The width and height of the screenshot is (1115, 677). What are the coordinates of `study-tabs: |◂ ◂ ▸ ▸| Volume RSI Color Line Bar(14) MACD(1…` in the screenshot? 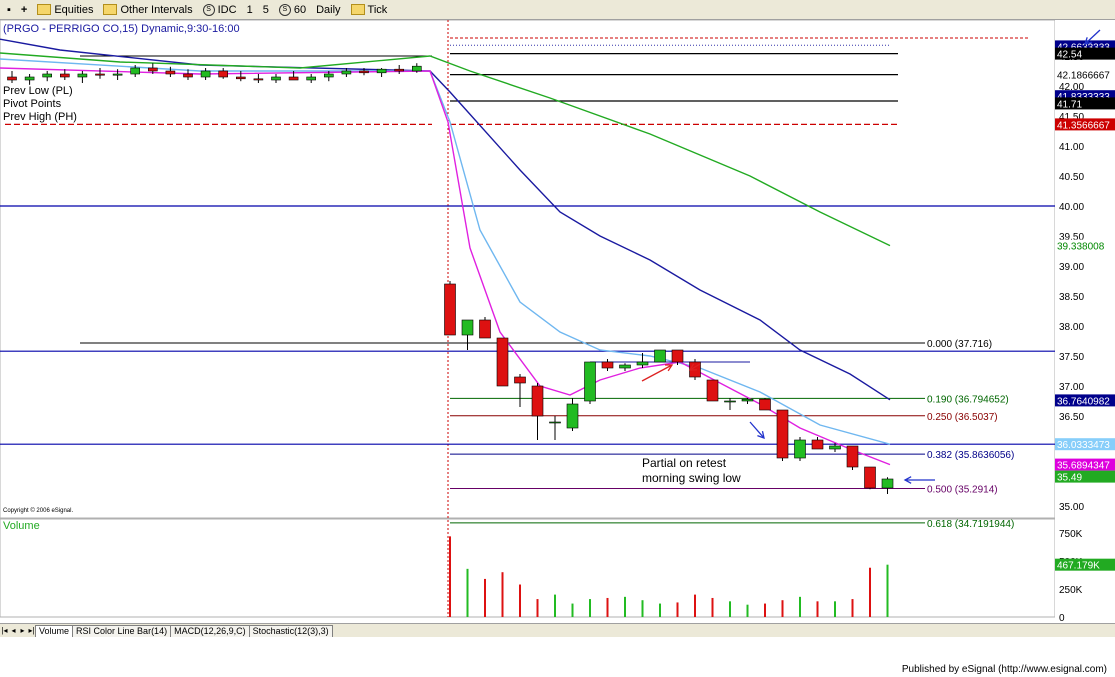 It's located at (557, 630).